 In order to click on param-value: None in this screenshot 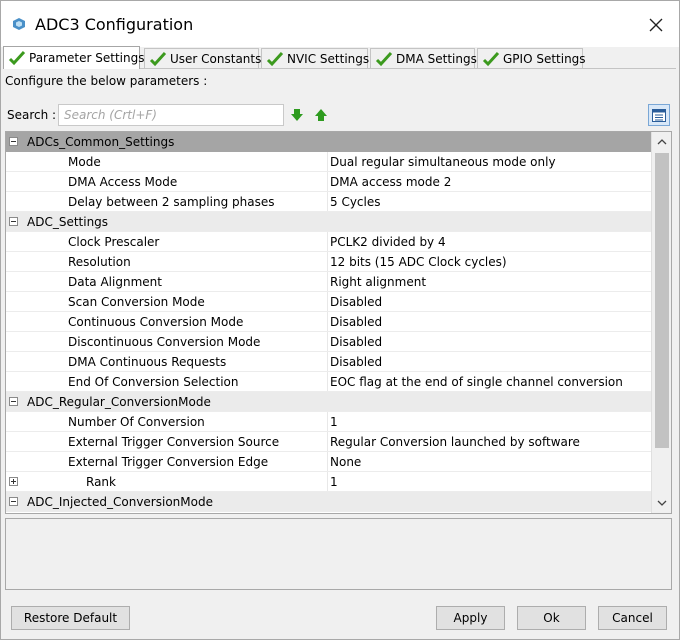, I will do `click(345, 462)`.